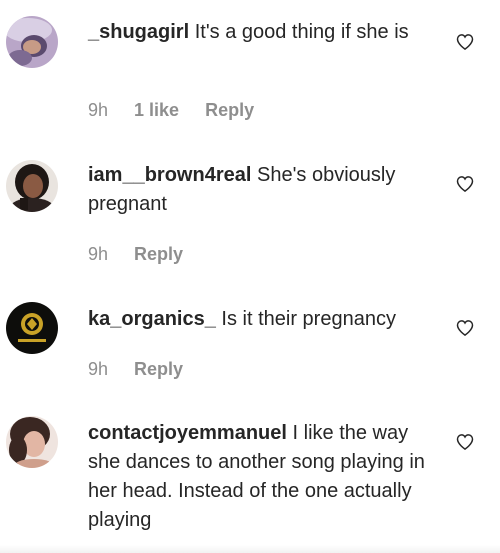 Image resolution: width=500 pixels, height=553 pixels. What do you see at coordinates (152, 319) in the screenshot?
I see `comment-username: ka_organics_` at bounding box center [152, 319].